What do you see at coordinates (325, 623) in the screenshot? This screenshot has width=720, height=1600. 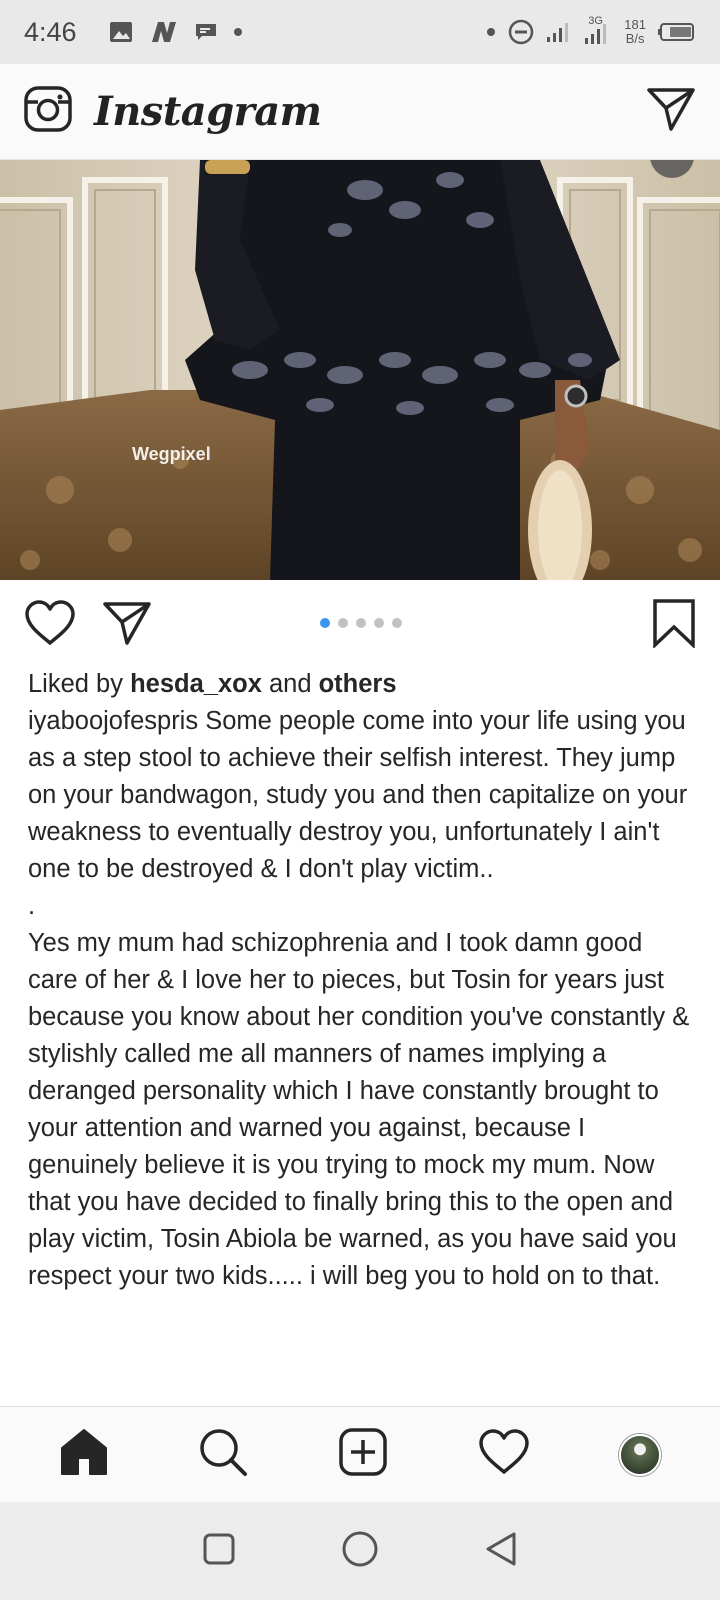 I see `carousel-dot-active` at bounding box center [325, 623].